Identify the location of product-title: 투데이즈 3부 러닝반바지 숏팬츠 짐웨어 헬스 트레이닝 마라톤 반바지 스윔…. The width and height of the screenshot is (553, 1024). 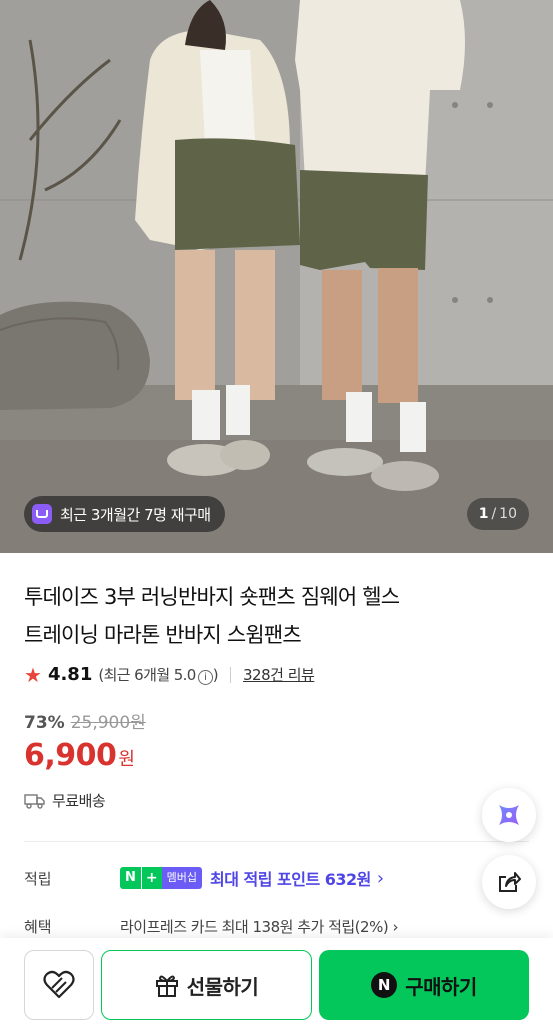
(259, 616).